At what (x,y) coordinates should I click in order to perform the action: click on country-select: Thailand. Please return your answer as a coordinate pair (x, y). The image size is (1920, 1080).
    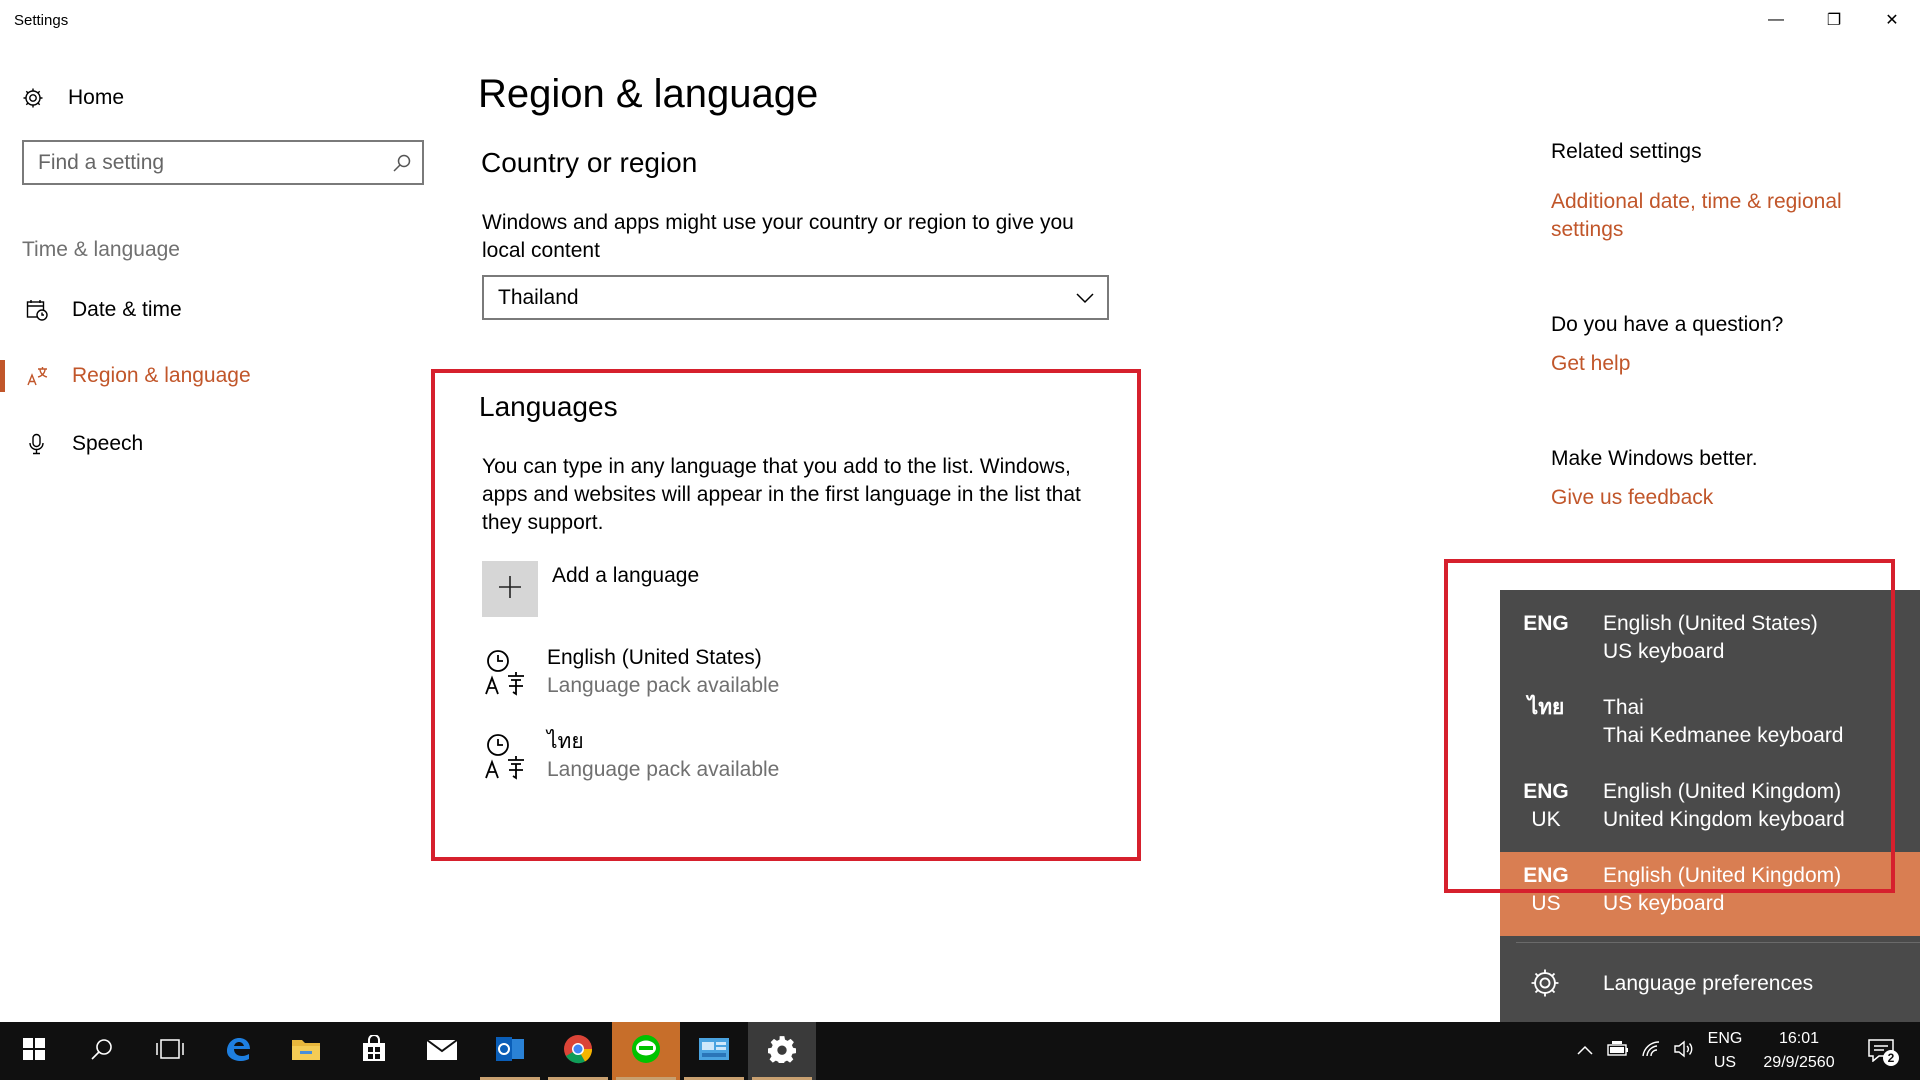
    Looking at the image, I should click on (795, 297).